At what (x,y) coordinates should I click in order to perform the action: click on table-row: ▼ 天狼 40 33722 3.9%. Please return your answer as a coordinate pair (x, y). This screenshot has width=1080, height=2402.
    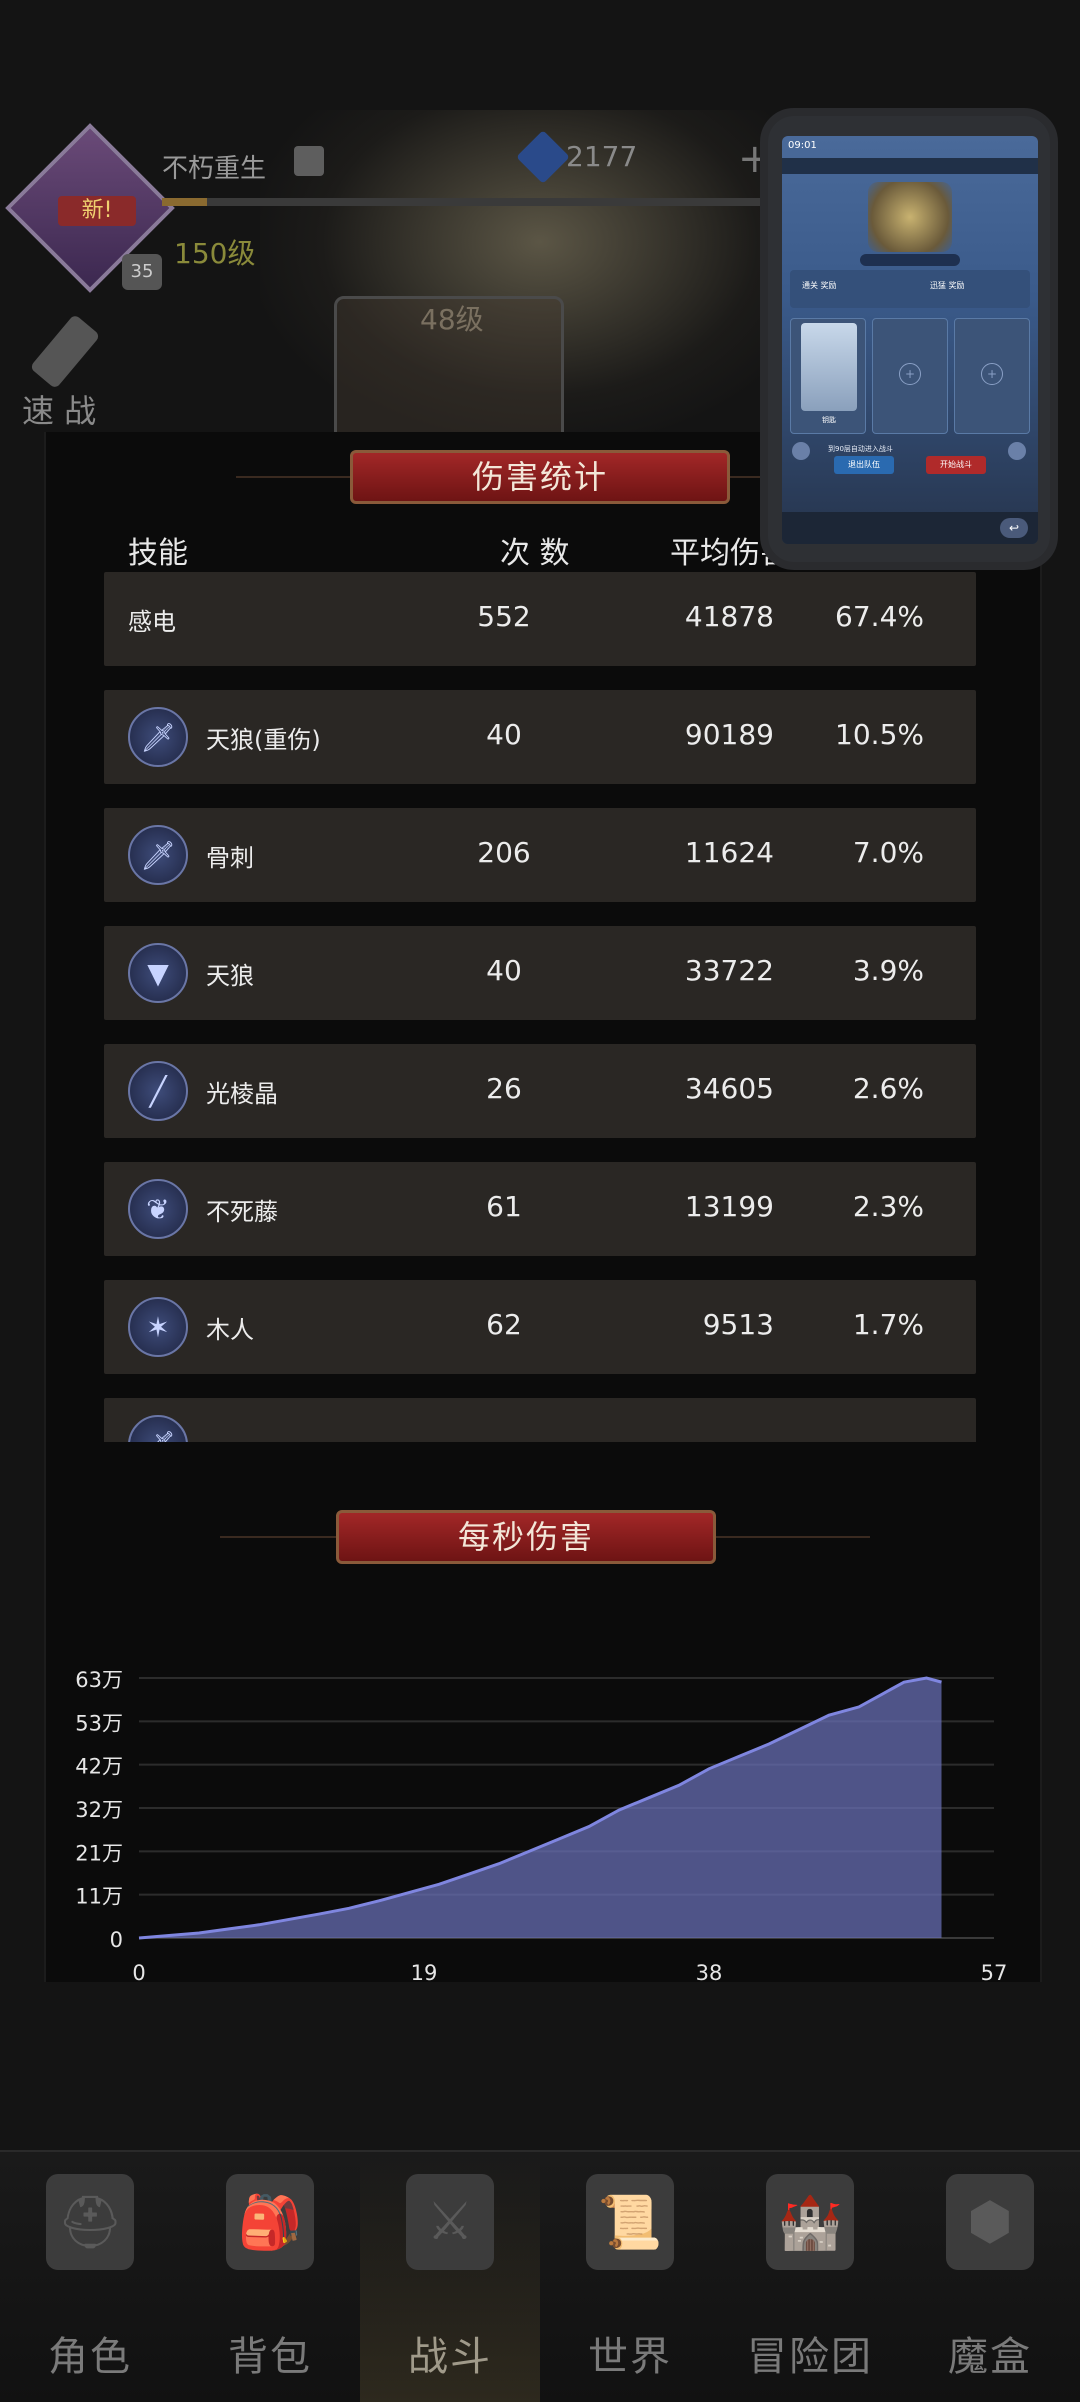
    Looking at the image, I should click on (540, 973).